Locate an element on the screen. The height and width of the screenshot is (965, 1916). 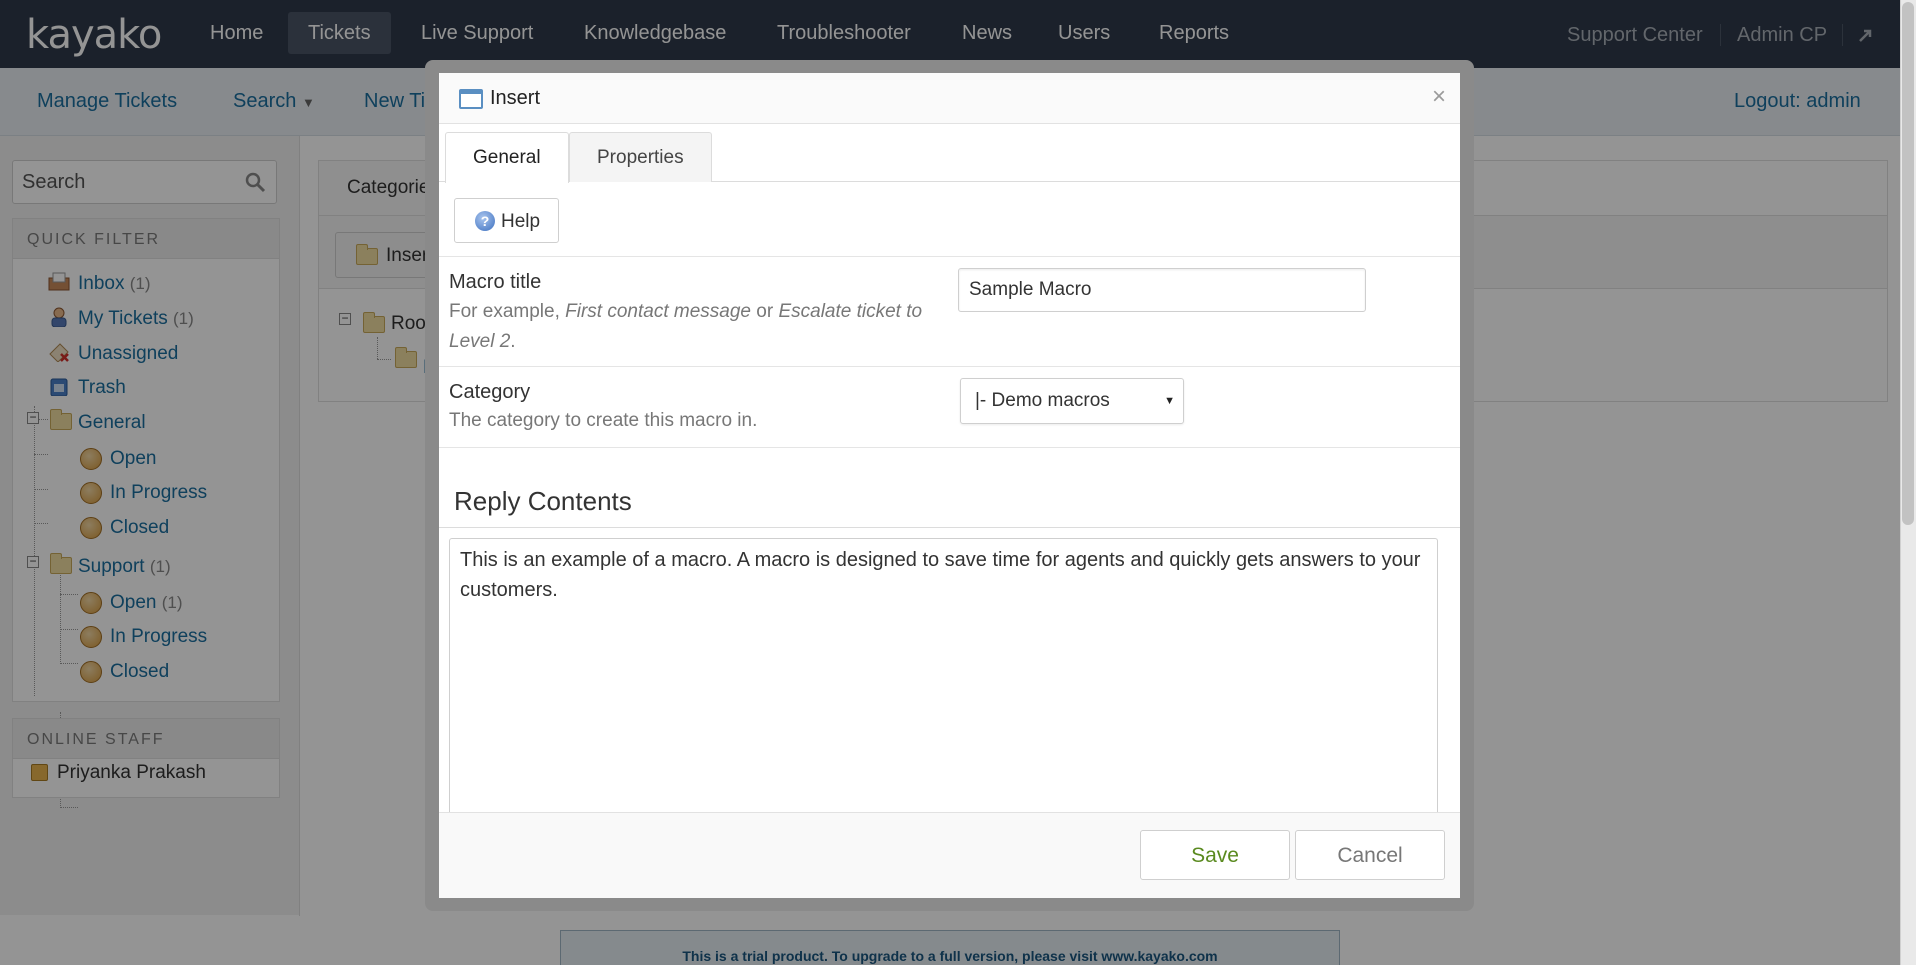
desc-text: For example, is located at coordinates (507, 311).